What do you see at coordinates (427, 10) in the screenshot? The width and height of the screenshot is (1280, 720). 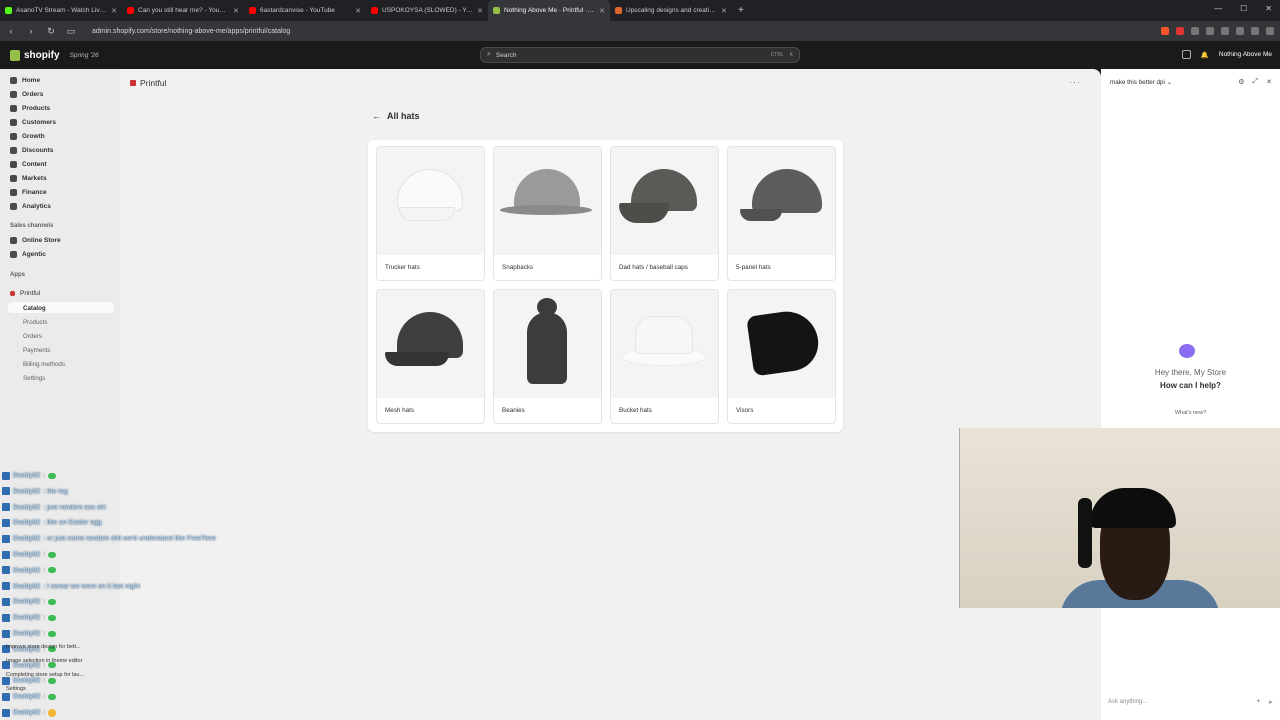 I see `browser-tab: USPOKOYSA (SLOWED) - YouTube✕` at bounding box center [427, 10].